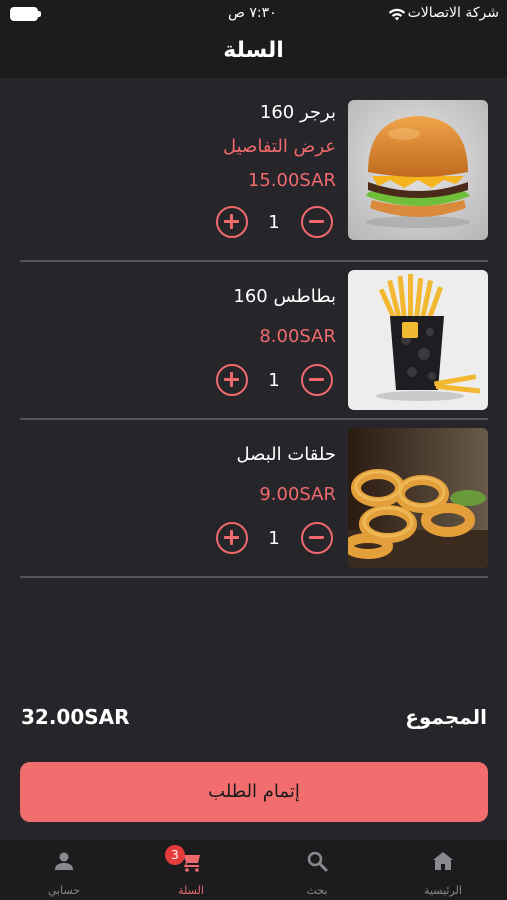 This screenshot has height=900, width=507. What do you see at coordinates (191, 870) in the screenshot?
I see `nav-item-cart: 3 السلة` at bounding box center [191, 870].